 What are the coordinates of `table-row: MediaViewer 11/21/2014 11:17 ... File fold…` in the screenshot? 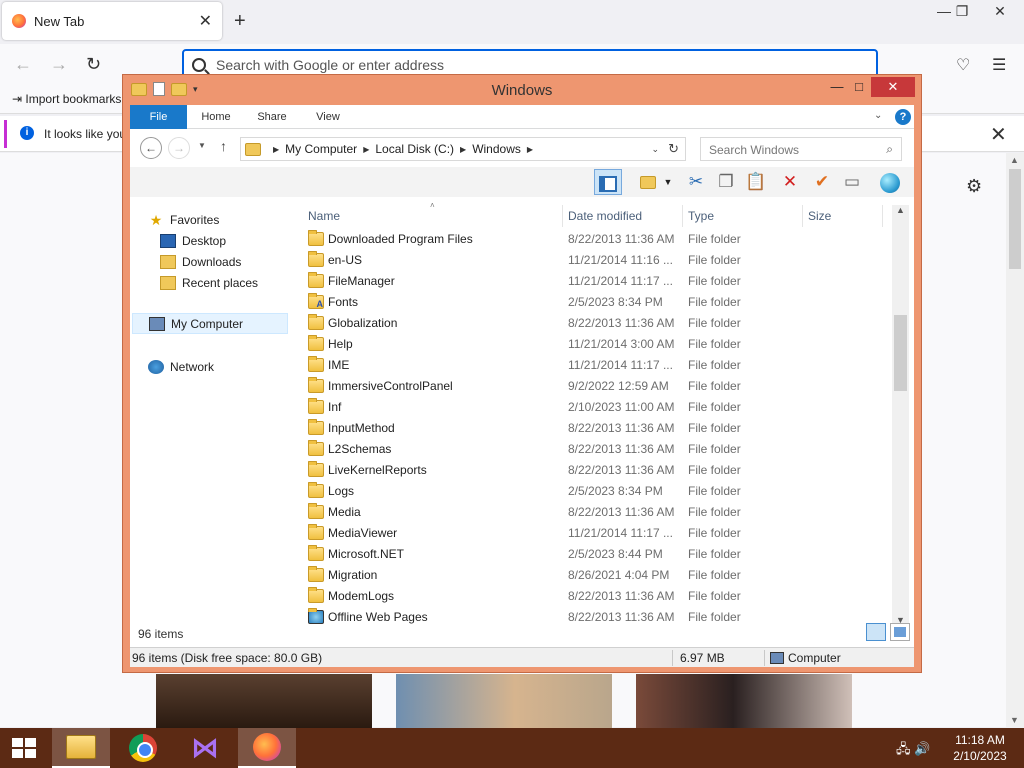 It's located at (603, 533).